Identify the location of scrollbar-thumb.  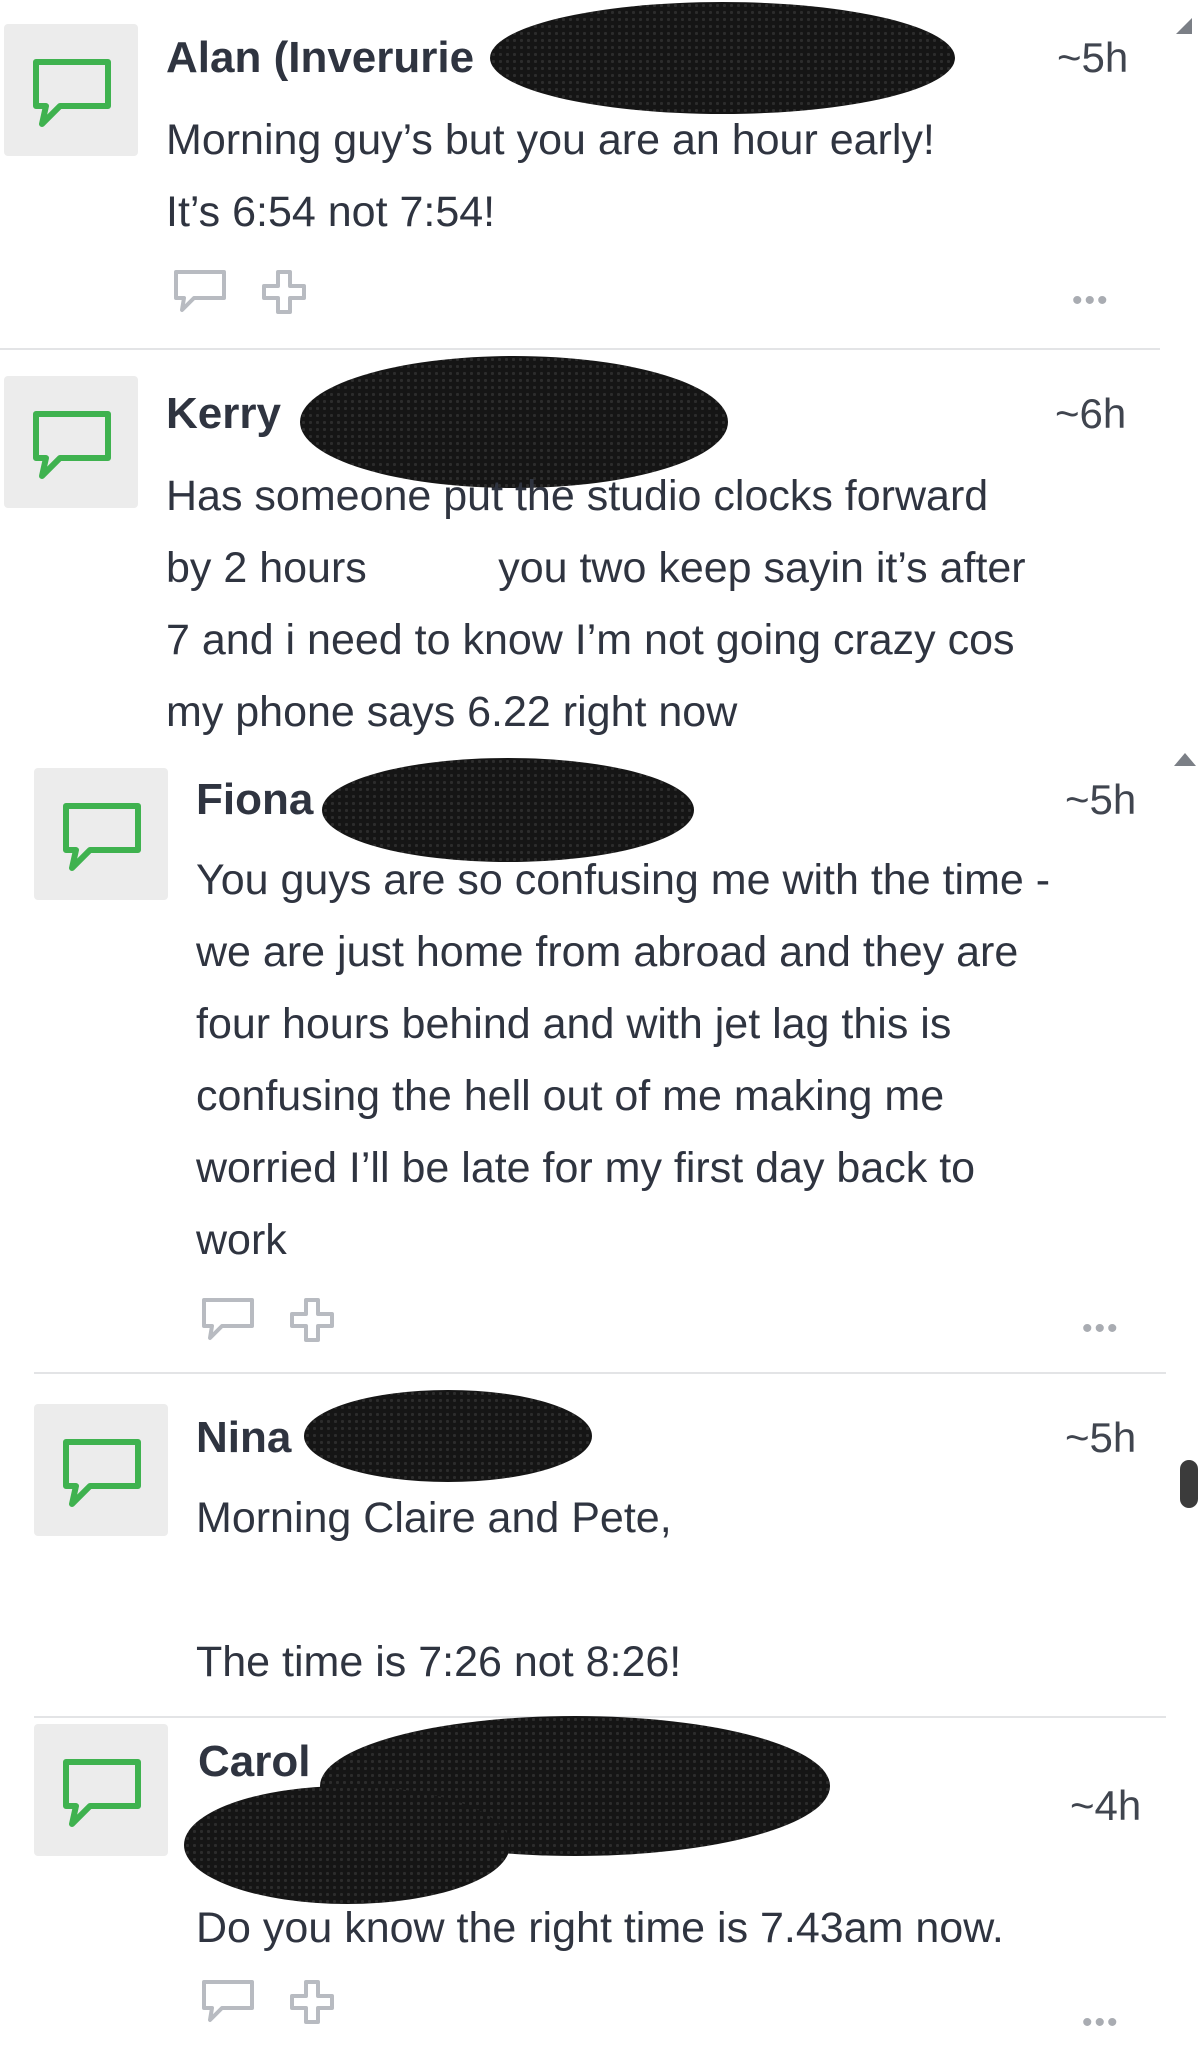
(1189, 1484).